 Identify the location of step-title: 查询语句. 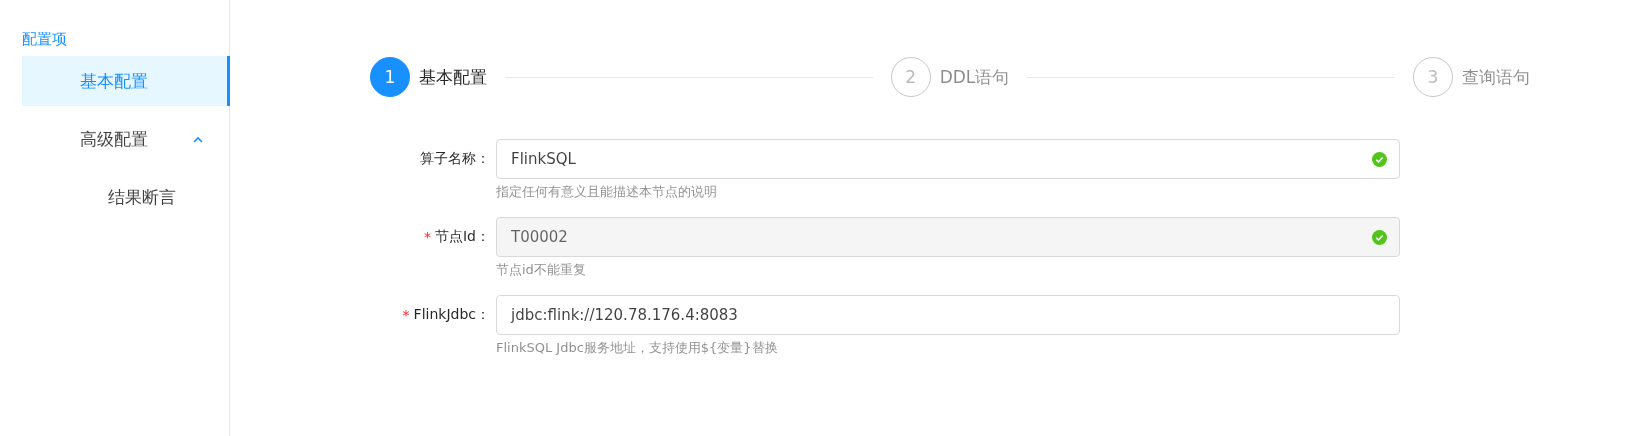
(1496, 77).